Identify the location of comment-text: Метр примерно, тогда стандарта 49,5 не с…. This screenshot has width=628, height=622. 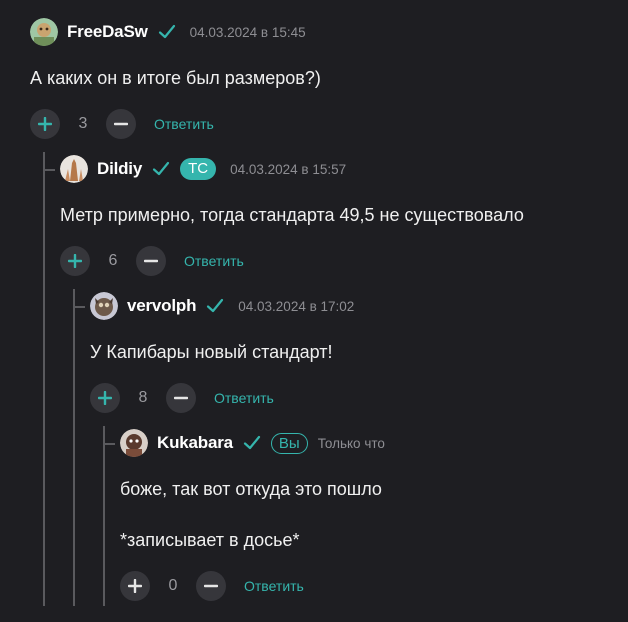
(292, 215).